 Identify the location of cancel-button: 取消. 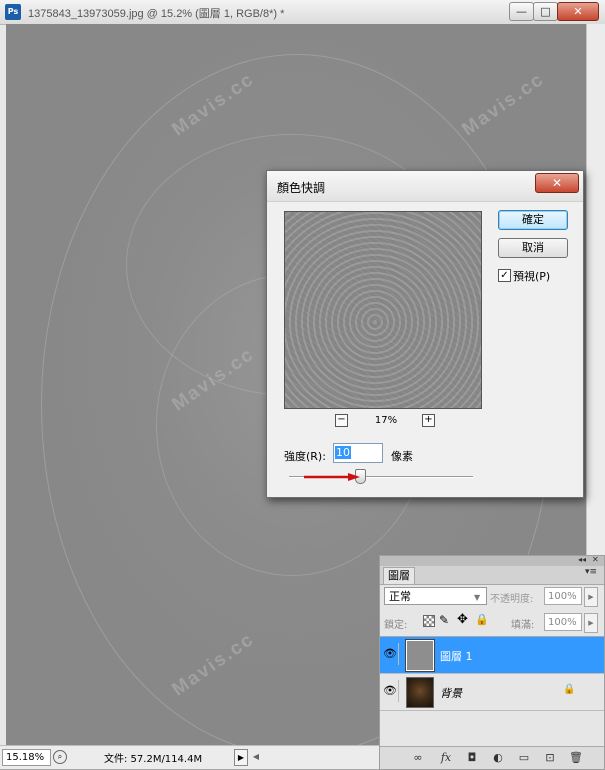
(533, 248).